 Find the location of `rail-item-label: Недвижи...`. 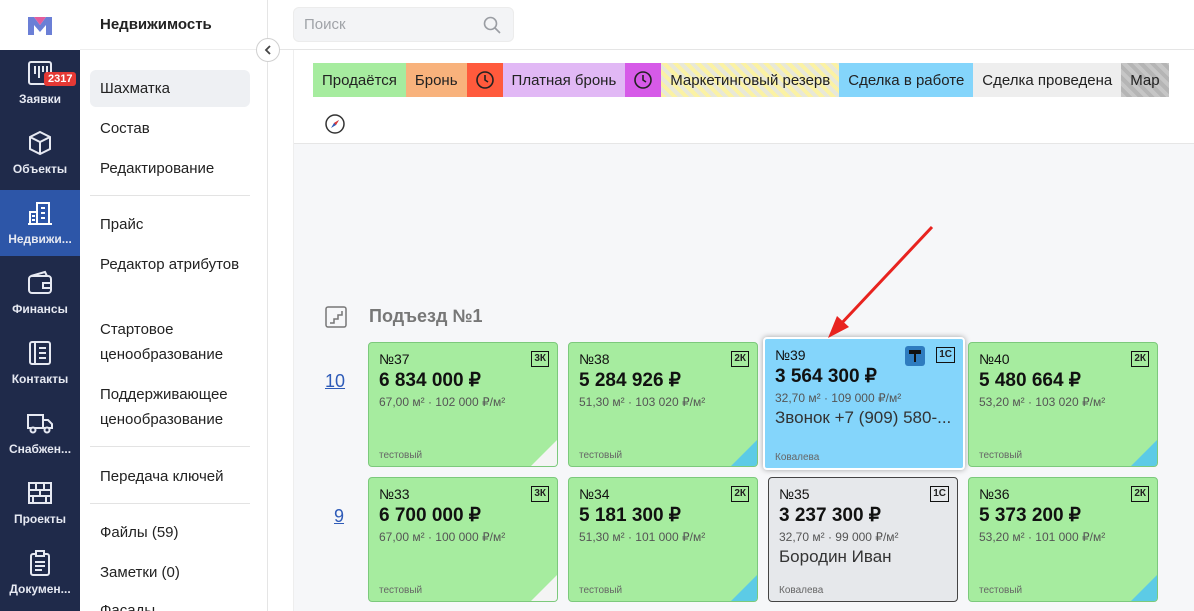

rail-item-label: Недвижи... is located at coordinates (40, 239).